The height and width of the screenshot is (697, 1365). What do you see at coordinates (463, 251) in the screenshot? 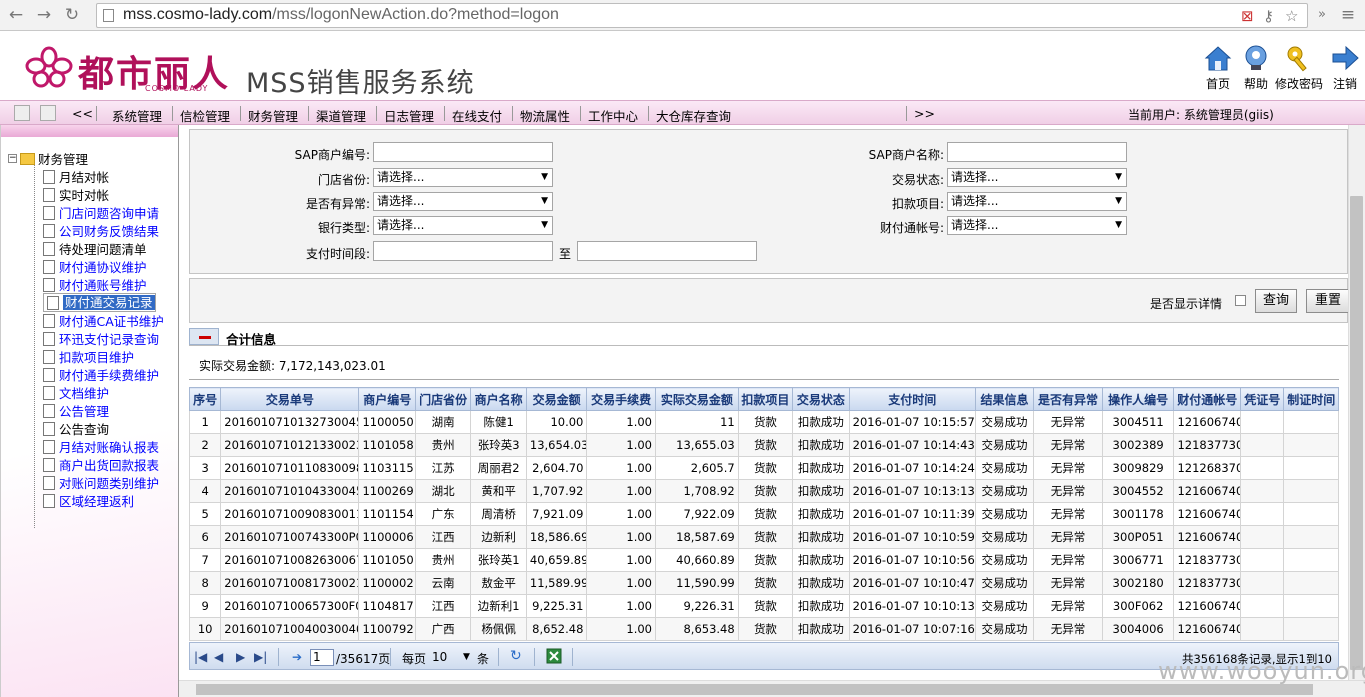
I see `pay-time-start-input` at bounding box center [463, 251].